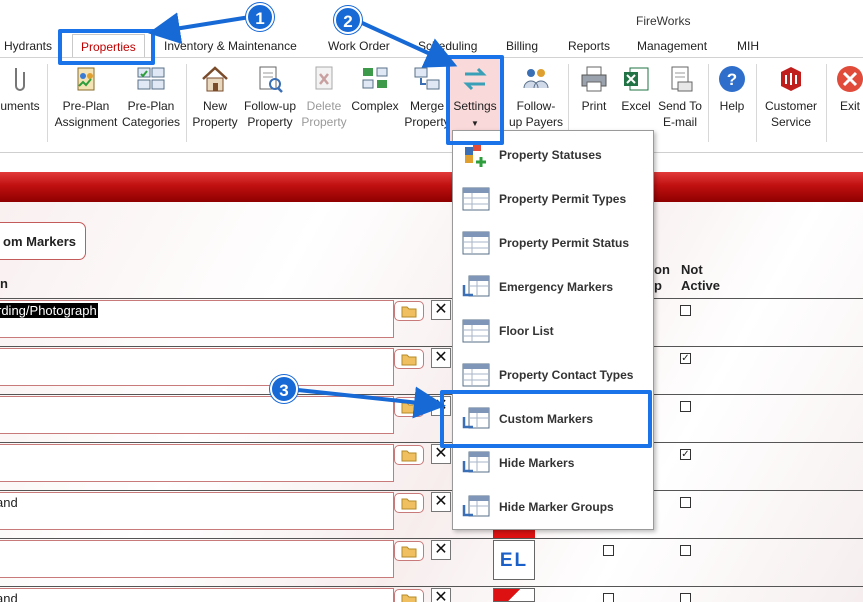 This screenshot has width=863, height=602. Describe the element at coordinates (260, 17) in the screenshot. I see `step-badge-1: 1` at that location.